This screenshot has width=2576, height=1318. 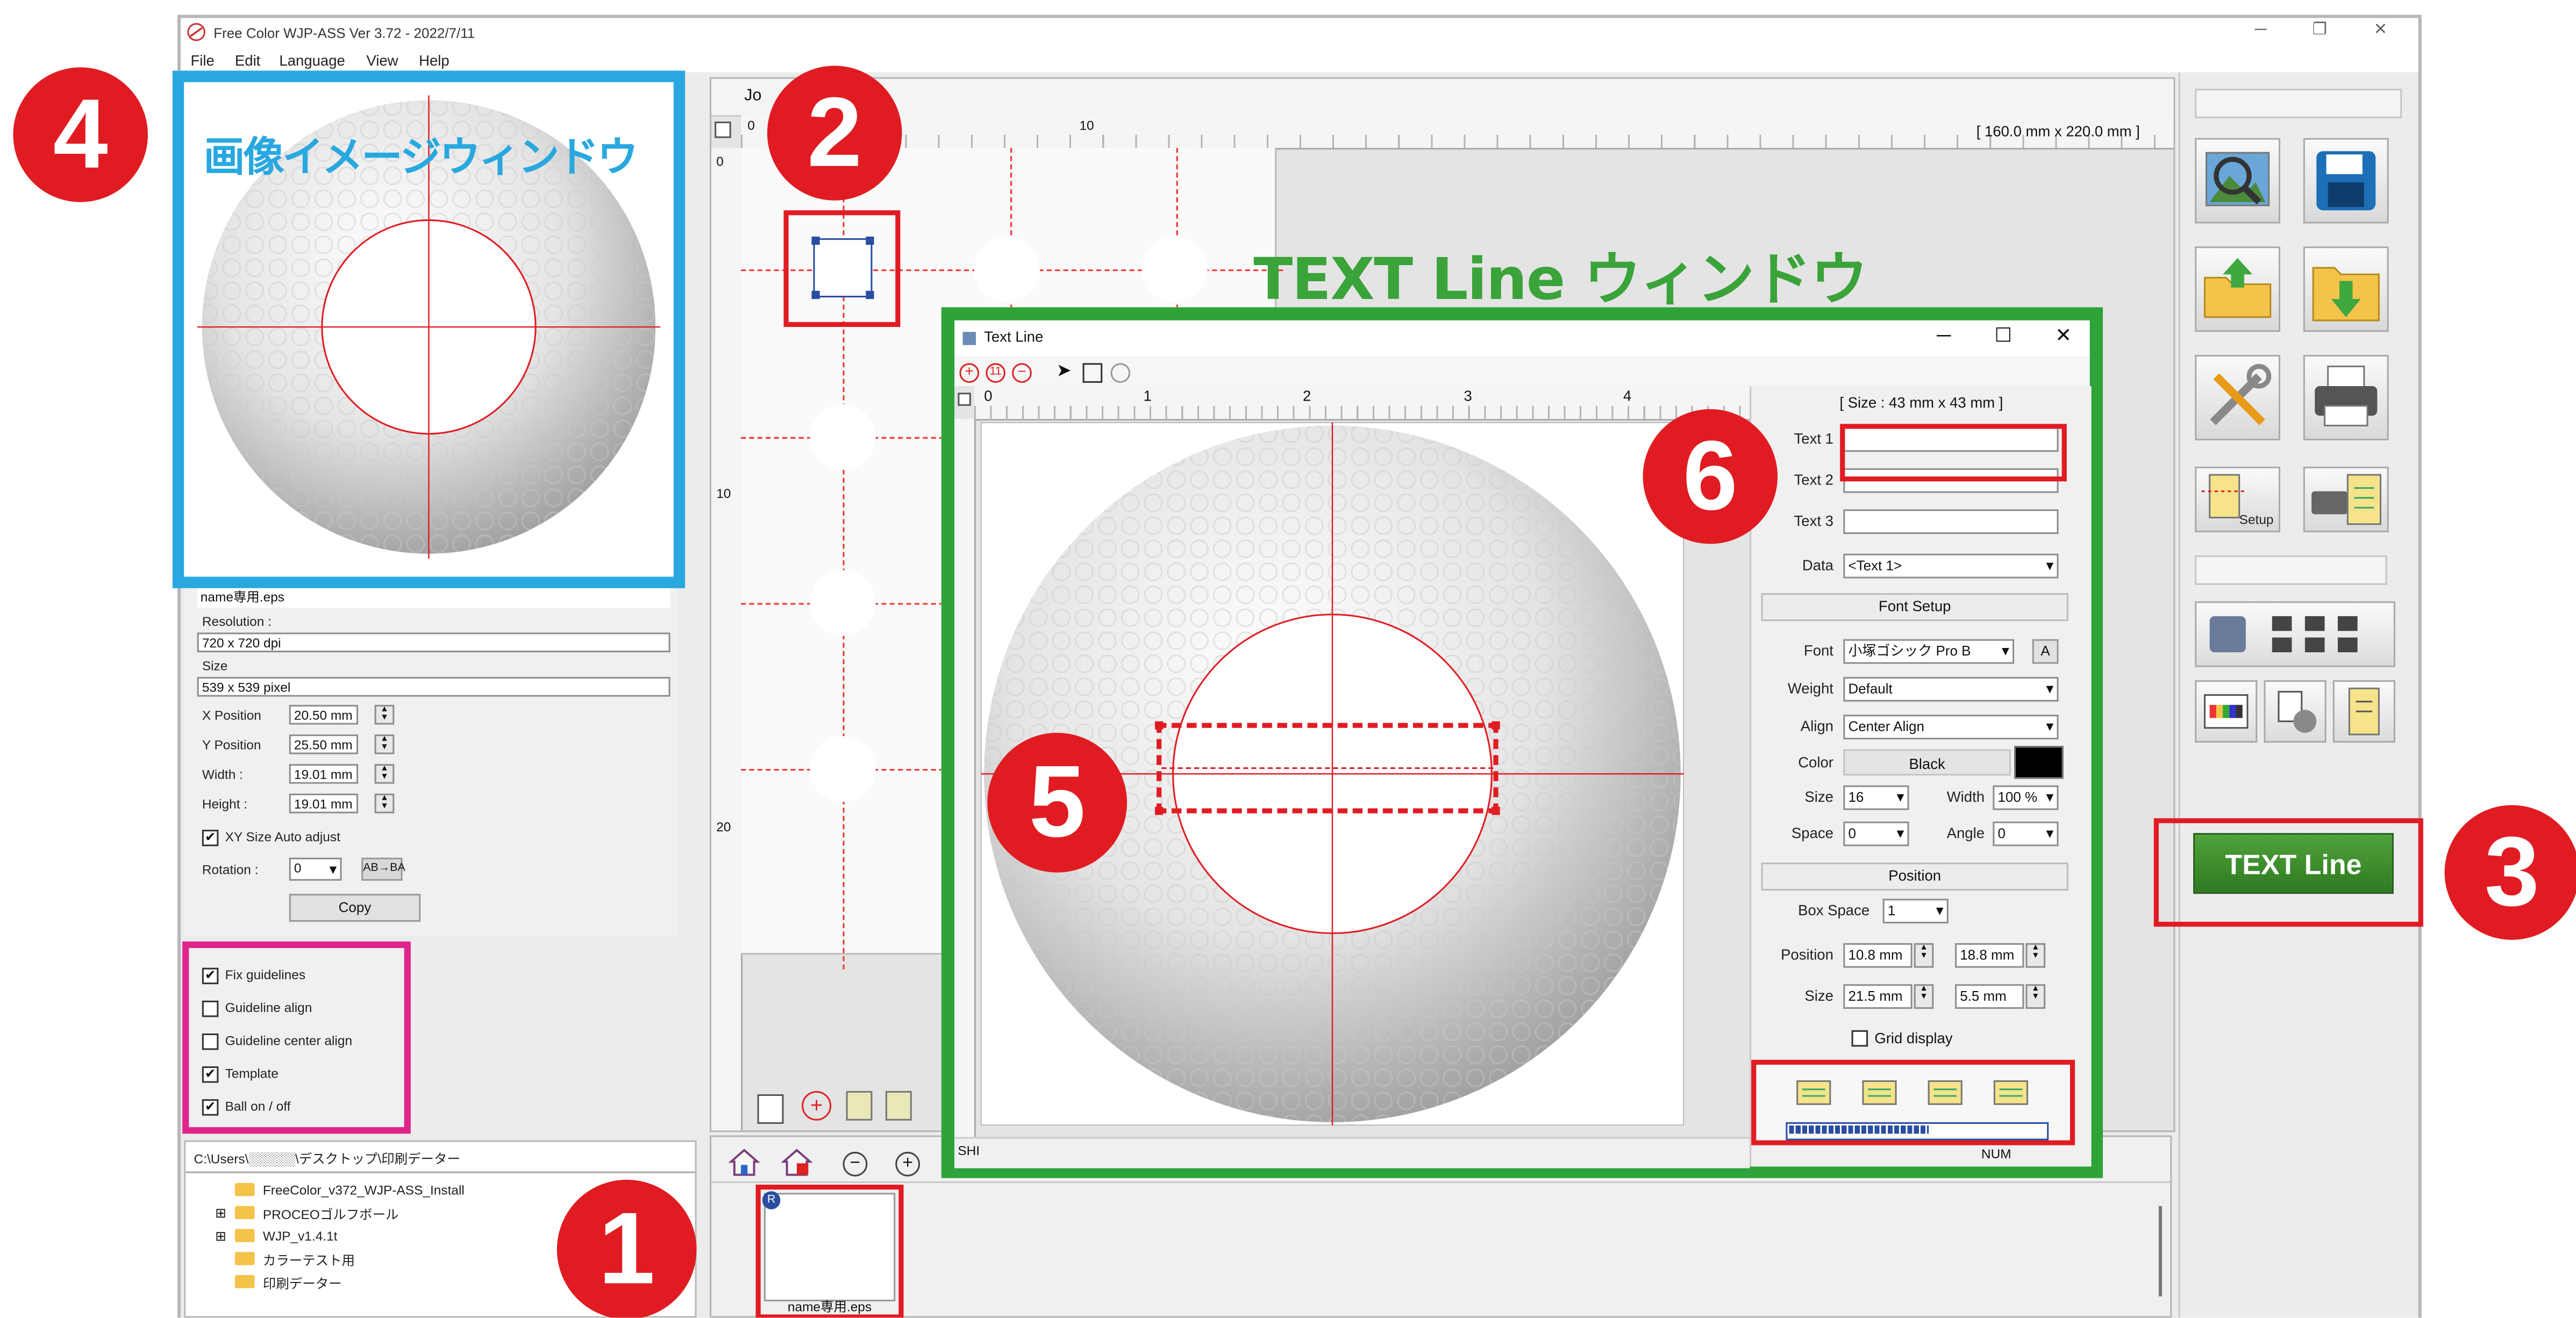 I want to click on tree-item: 印刷データー, so click(x=302, y=1284).